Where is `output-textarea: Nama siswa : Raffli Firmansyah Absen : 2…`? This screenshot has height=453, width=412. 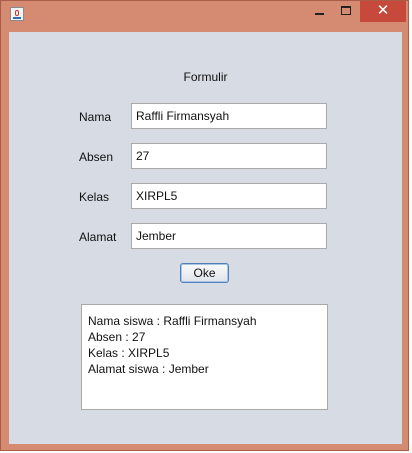 output-textarea: Nama siswa : Raffli Firmansyah Absen : 2… is located at coordinates (204, 357).